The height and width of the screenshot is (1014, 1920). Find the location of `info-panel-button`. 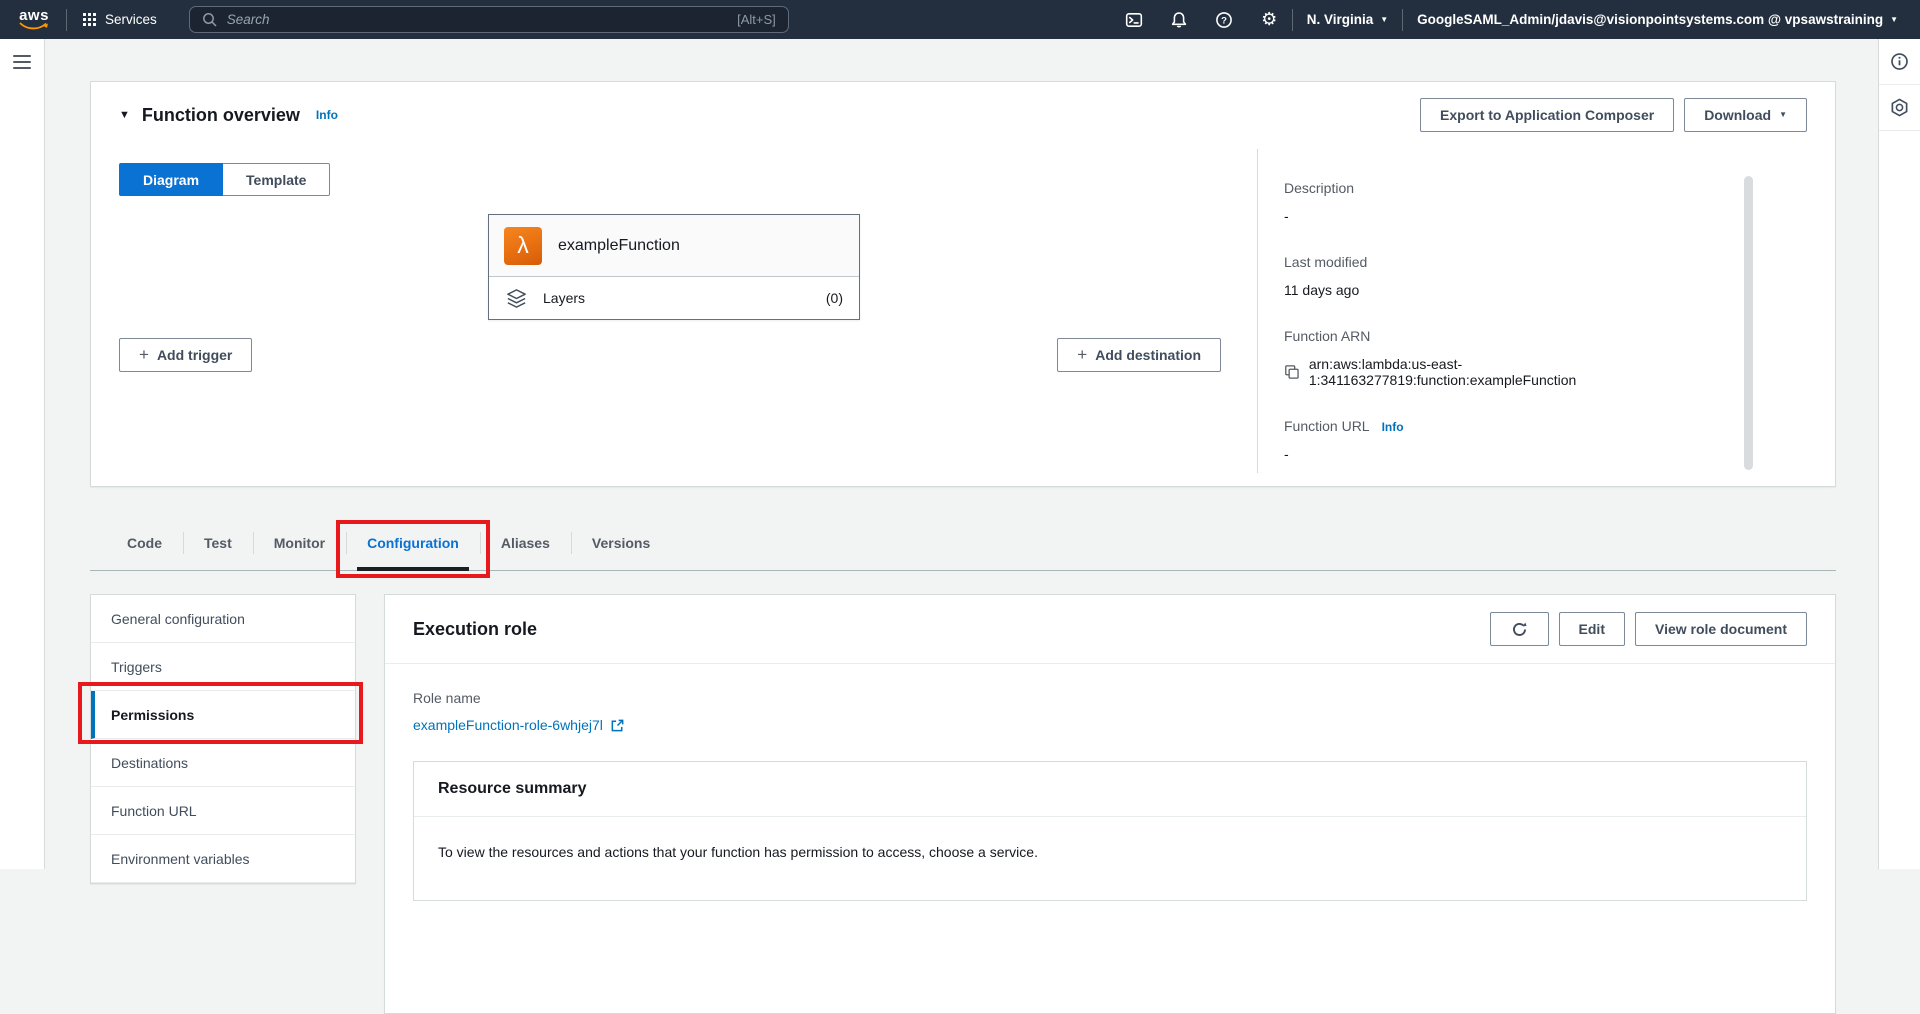

info-panel-button is located at coordinates (1899, 62).